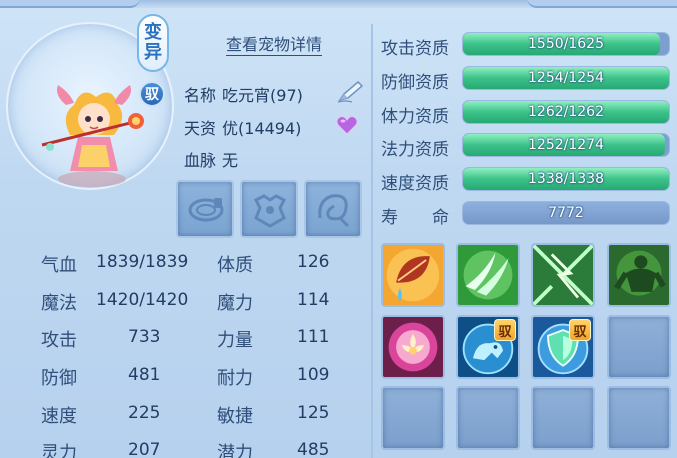  Describe the element at coordinates (230, 160) in the screenshot. I see `bloodline-value: 无` at that location.